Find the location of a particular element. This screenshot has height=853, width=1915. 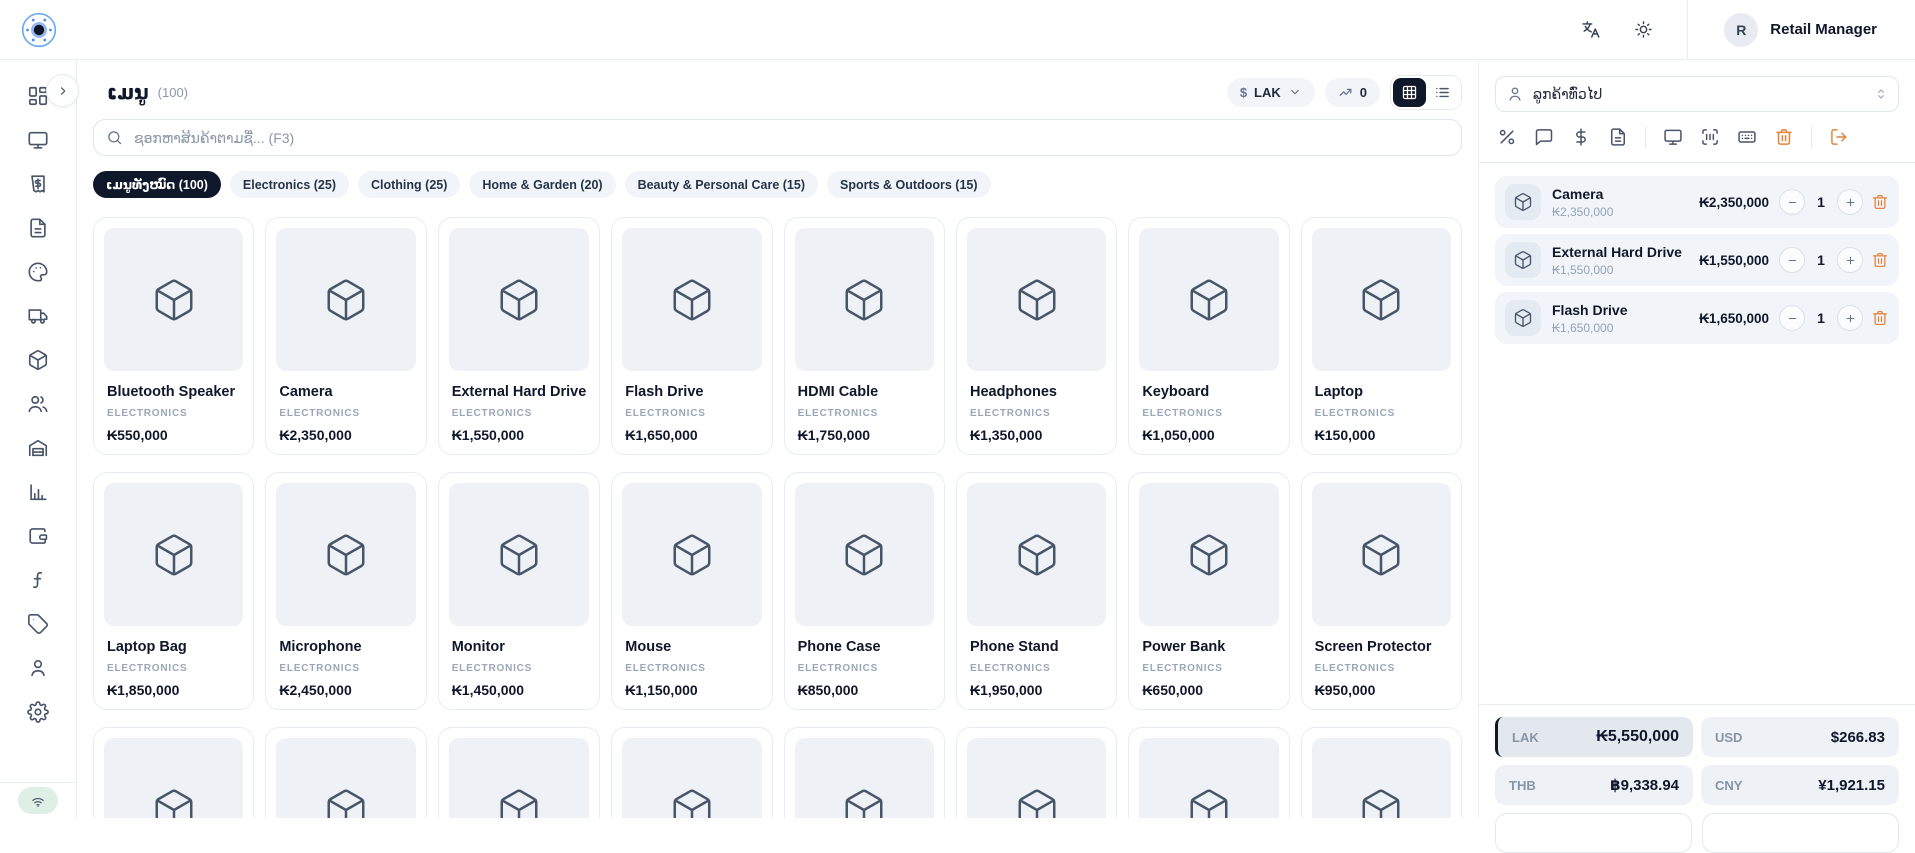

category-chip: Sports & Outdoors (15) is located at coordinates (909, 184).